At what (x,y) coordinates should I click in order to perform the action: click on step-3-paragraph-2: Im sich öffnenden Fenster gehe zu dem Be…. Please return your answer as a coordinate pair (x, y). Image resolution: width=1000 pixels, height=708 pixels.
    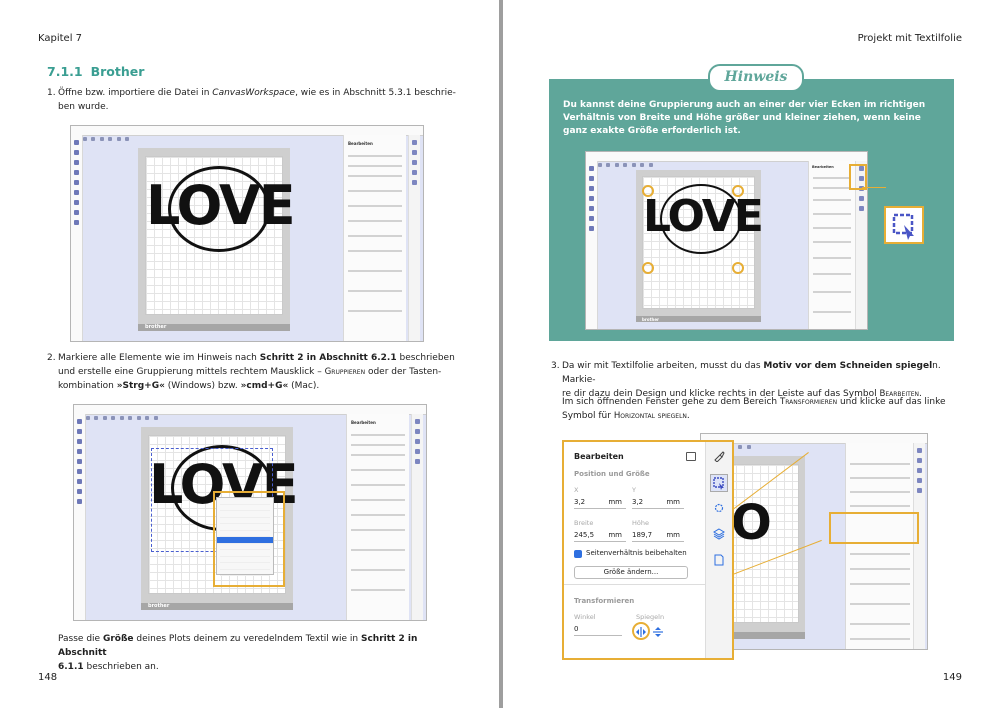
    Looking at the image, I should click on (761, 409).